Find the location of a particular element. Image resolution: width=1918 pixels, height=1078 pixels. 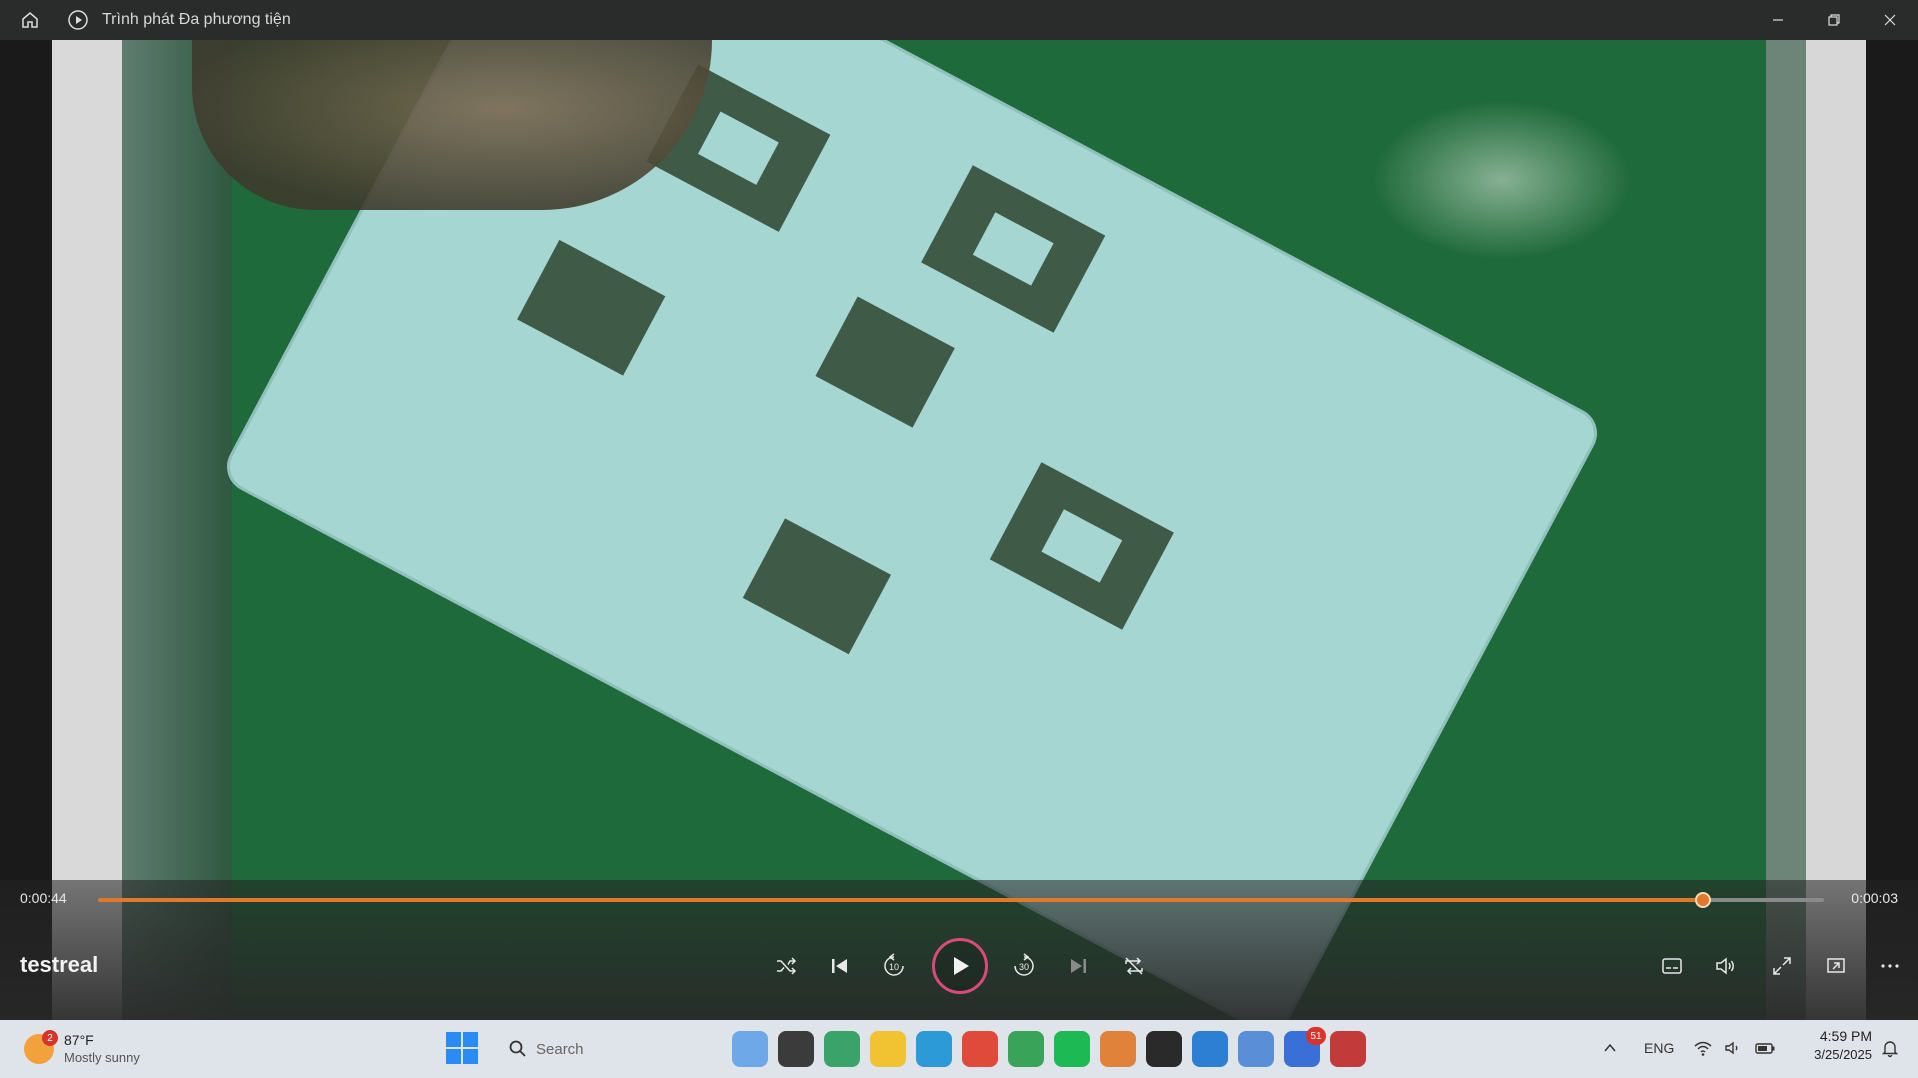

repeat-button is located at coordinates (1134, 966).